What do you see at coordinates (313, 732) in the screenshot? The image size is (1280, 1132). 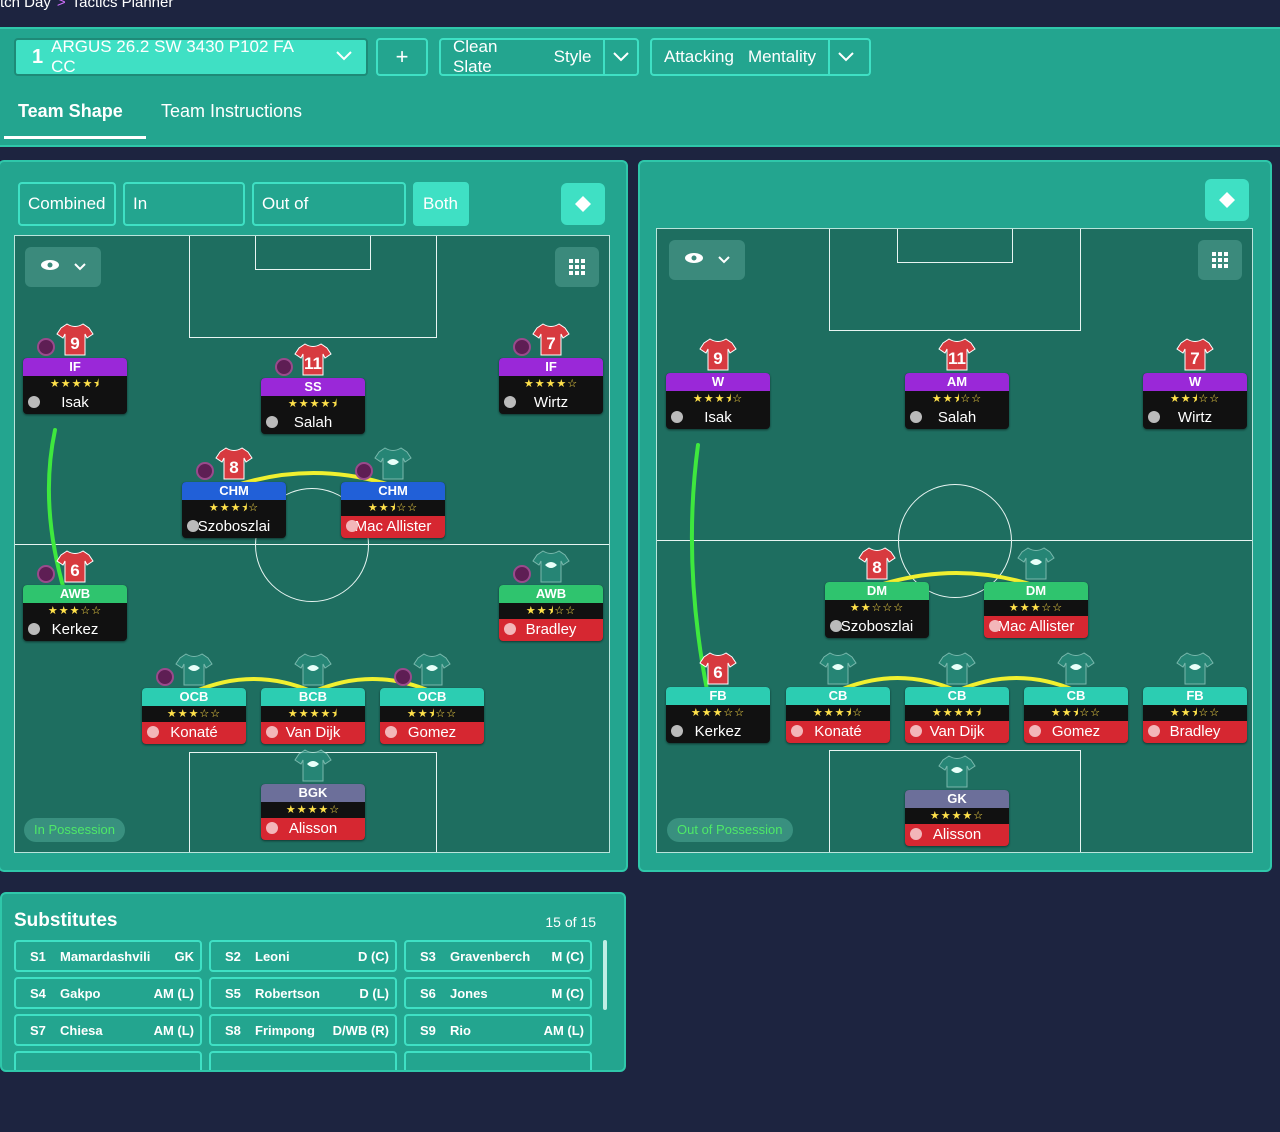 I see `player-name-text: Van Dijk` at bounding box center [313, 732].